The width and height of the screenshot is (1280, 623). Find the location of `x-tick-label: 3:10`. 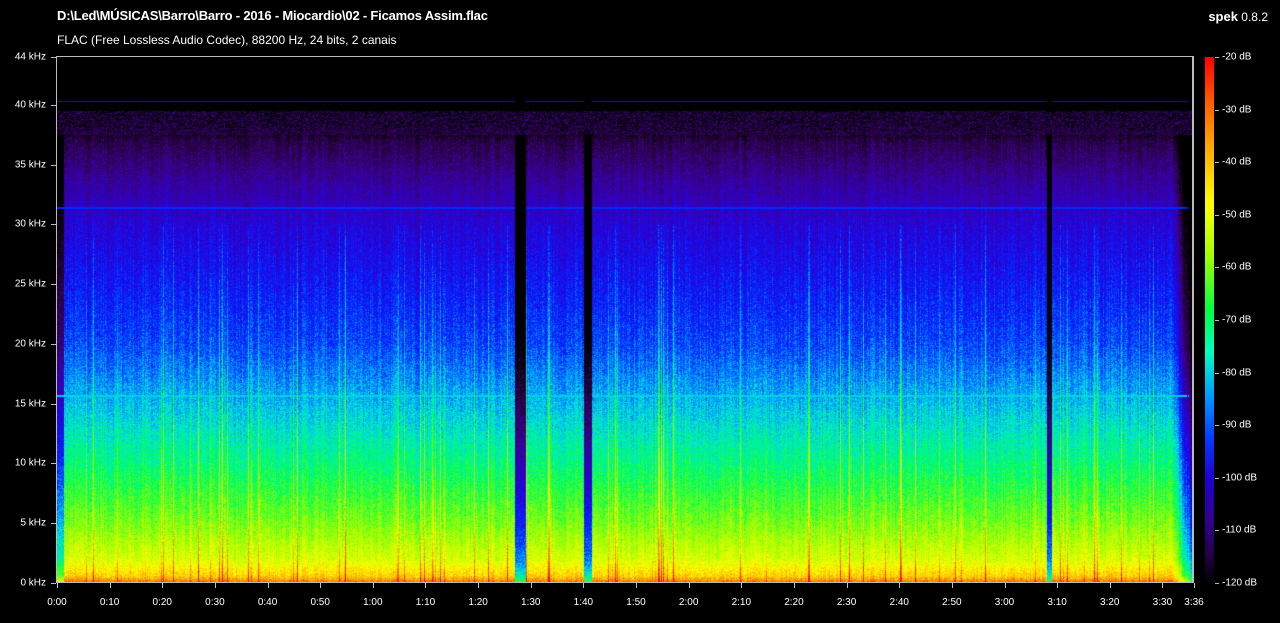

x-tick-label: 3:10 is located at coordinates (1057, 602).